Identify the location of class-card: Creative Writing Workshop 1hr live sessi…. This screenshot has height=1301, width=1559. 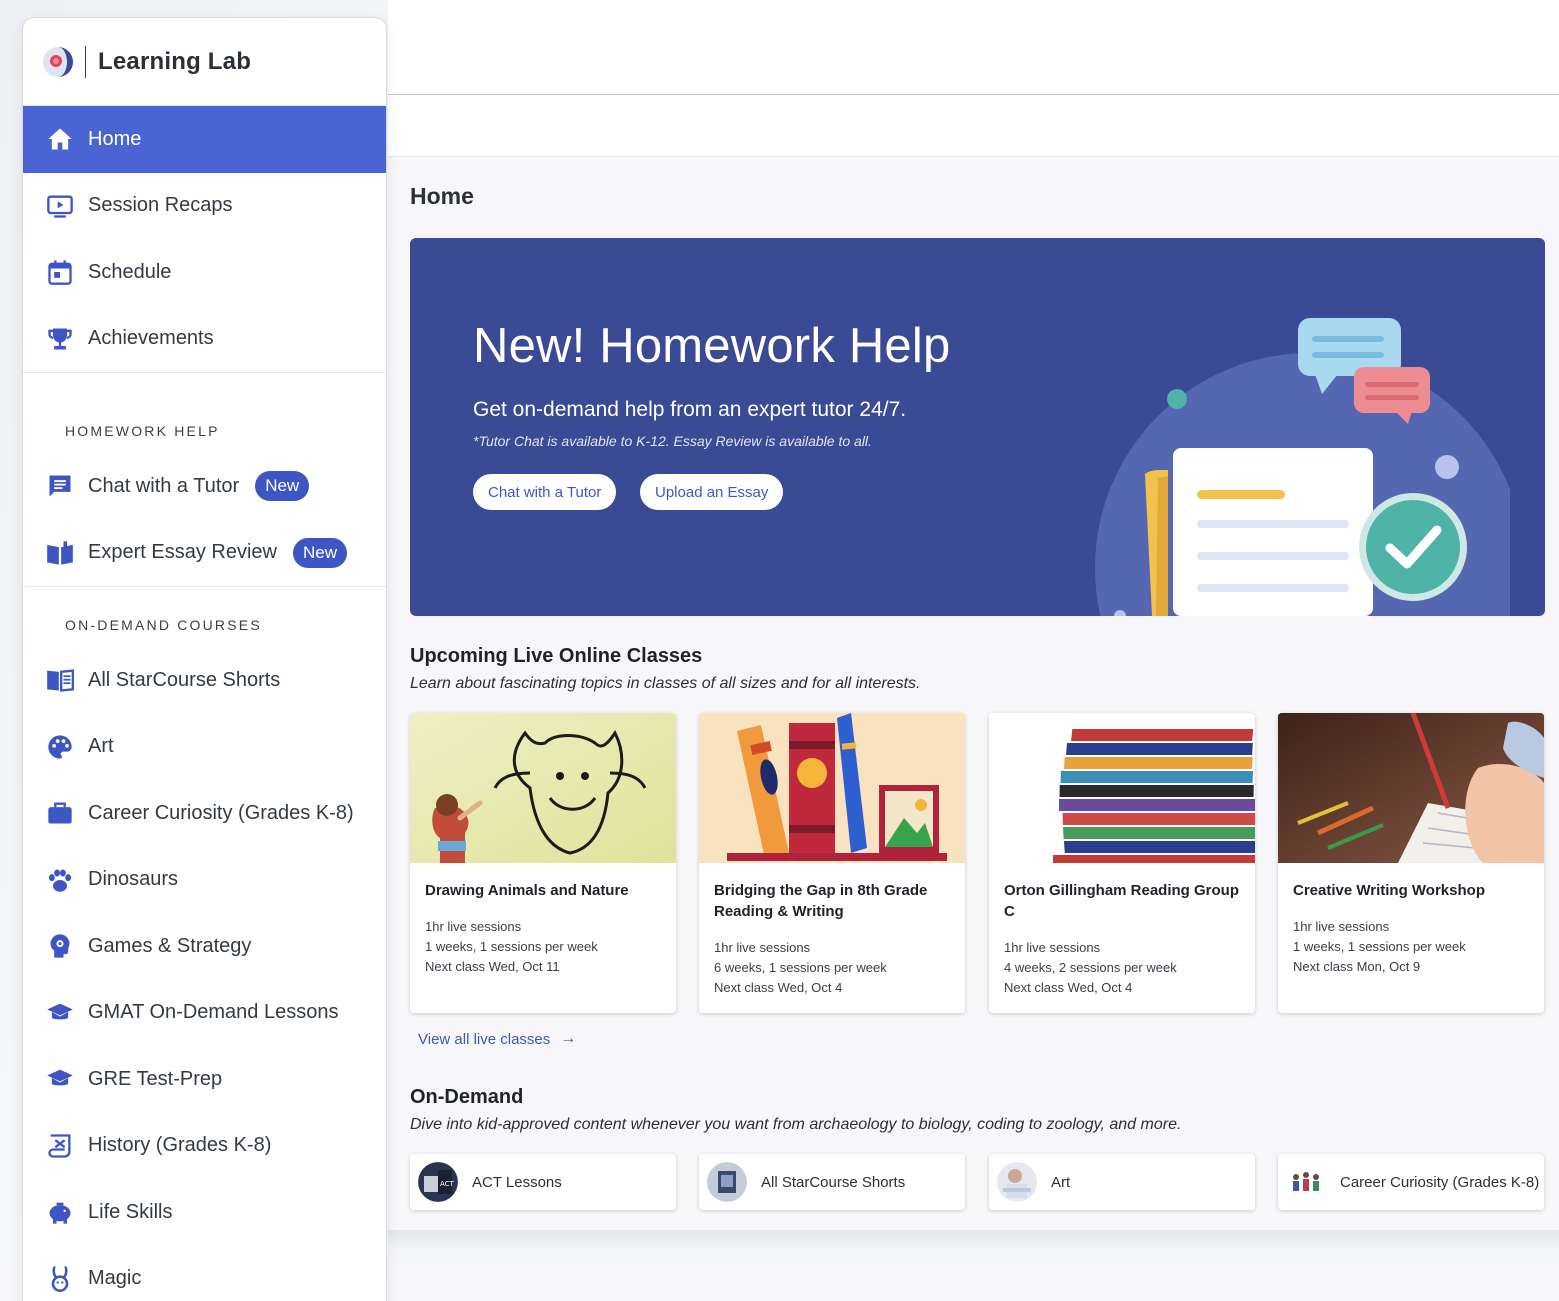
(1411, 863).